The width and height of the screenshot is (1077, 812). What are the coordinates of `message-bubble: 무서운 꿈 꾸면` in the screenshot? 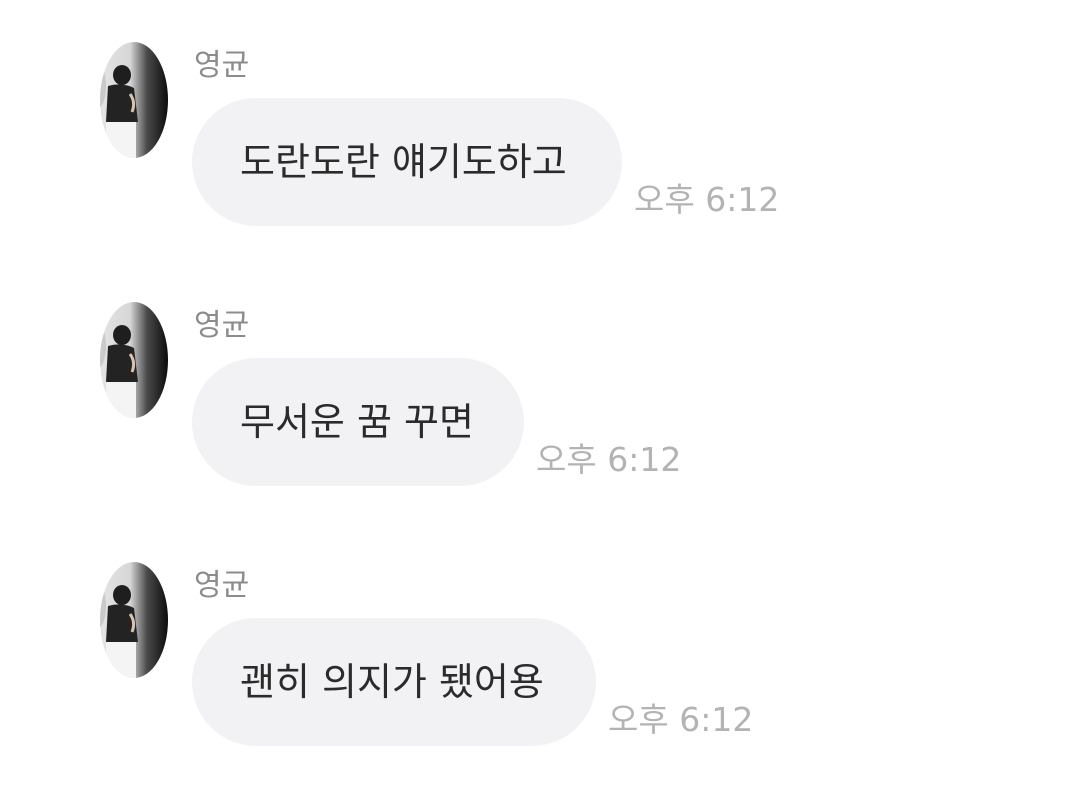 It's located at (358, 422).